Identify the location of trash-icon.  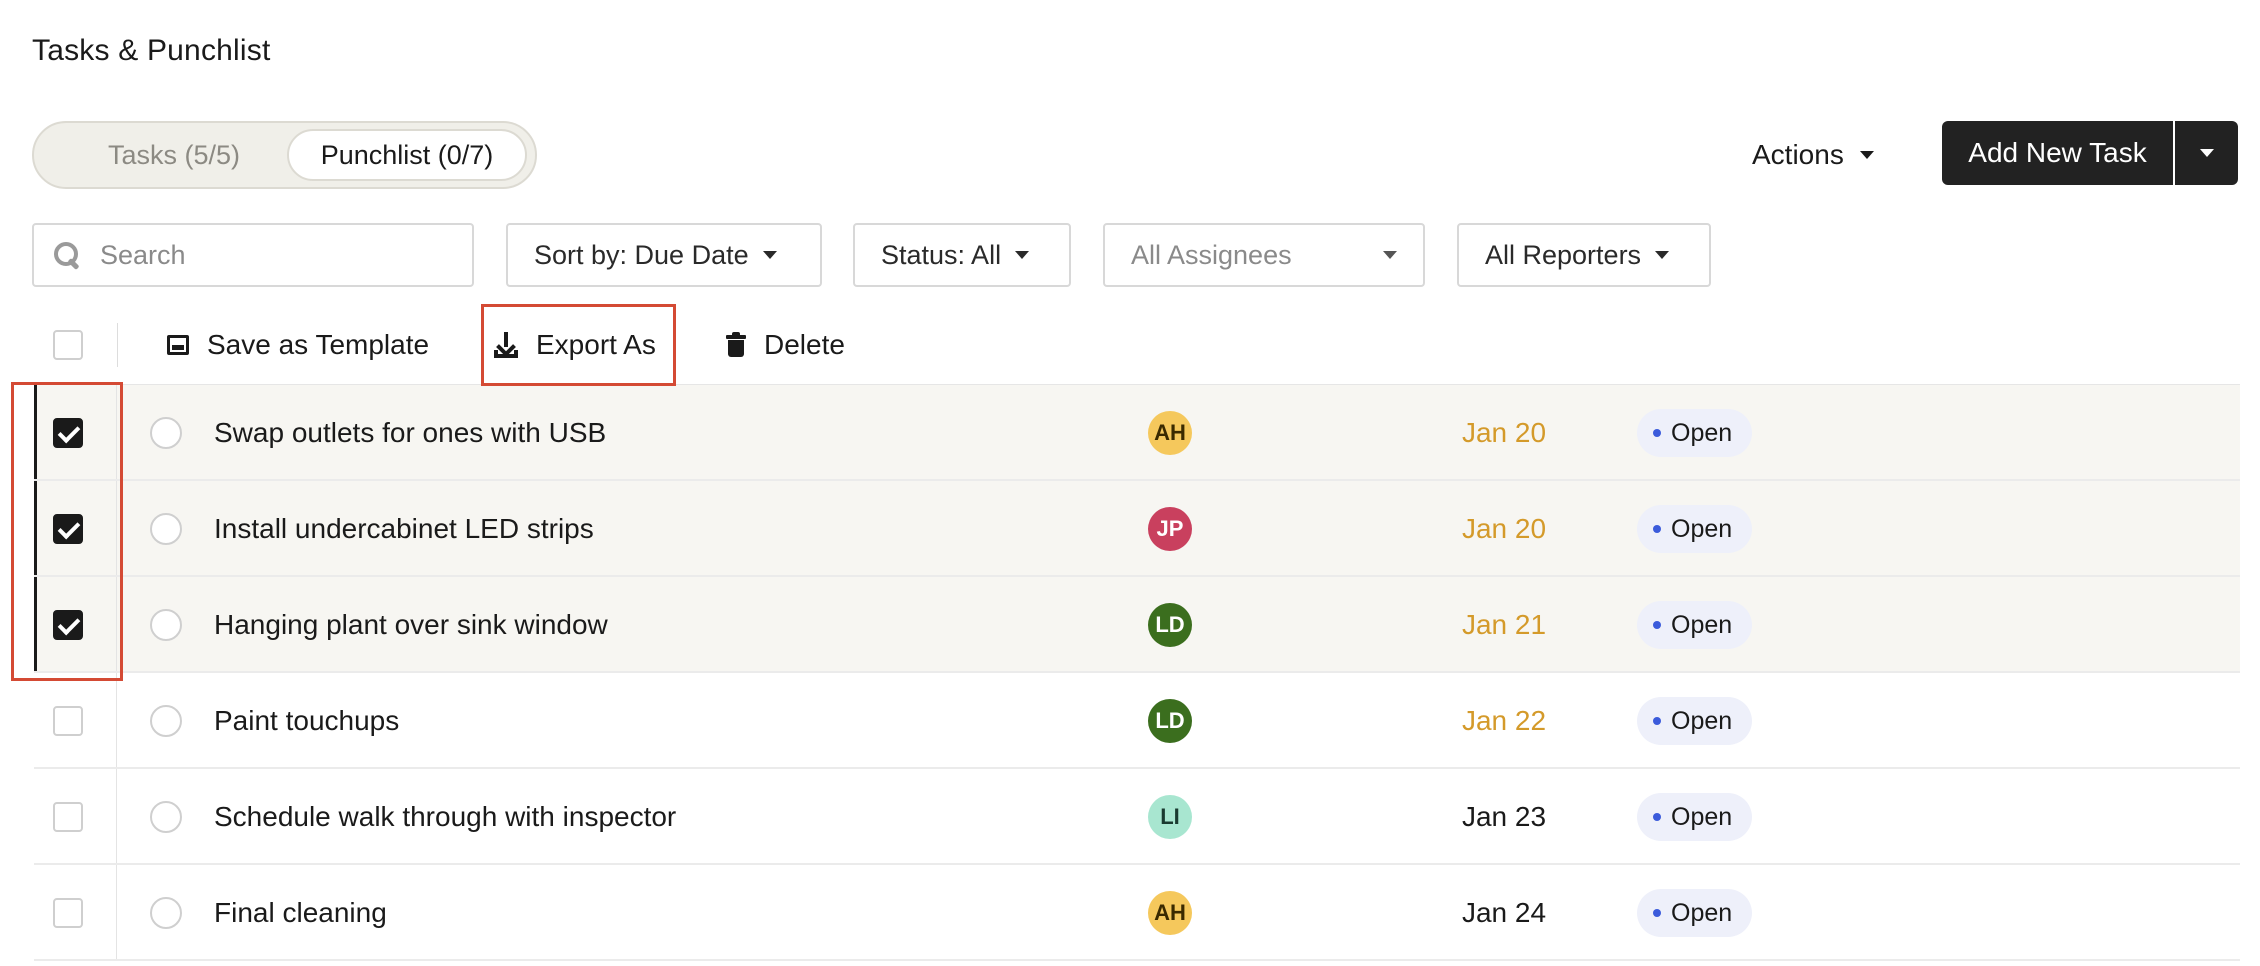
(736, 345).